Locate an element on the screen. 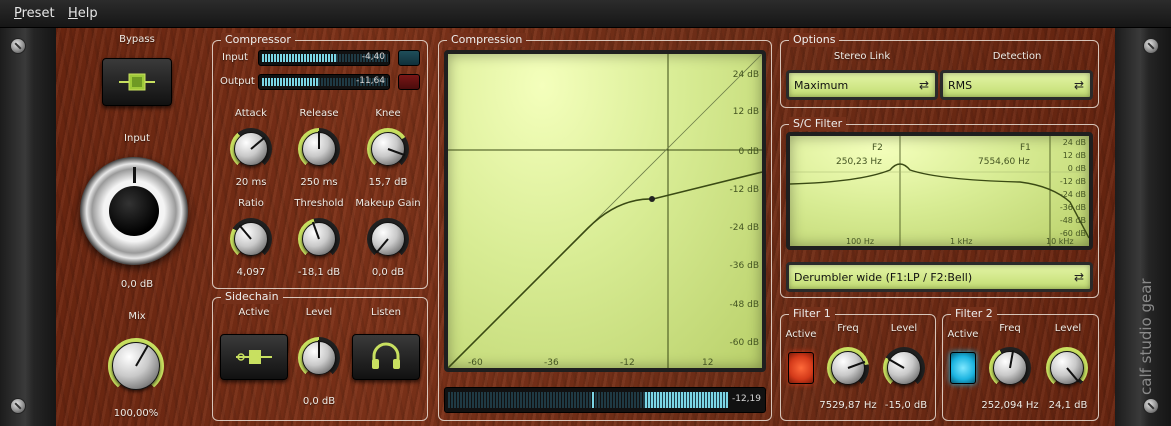 Image resolution: width=1171 pixels, height=426 pixels. filter1-level-value: -15,0 dB is located at coordinates (906, 405).